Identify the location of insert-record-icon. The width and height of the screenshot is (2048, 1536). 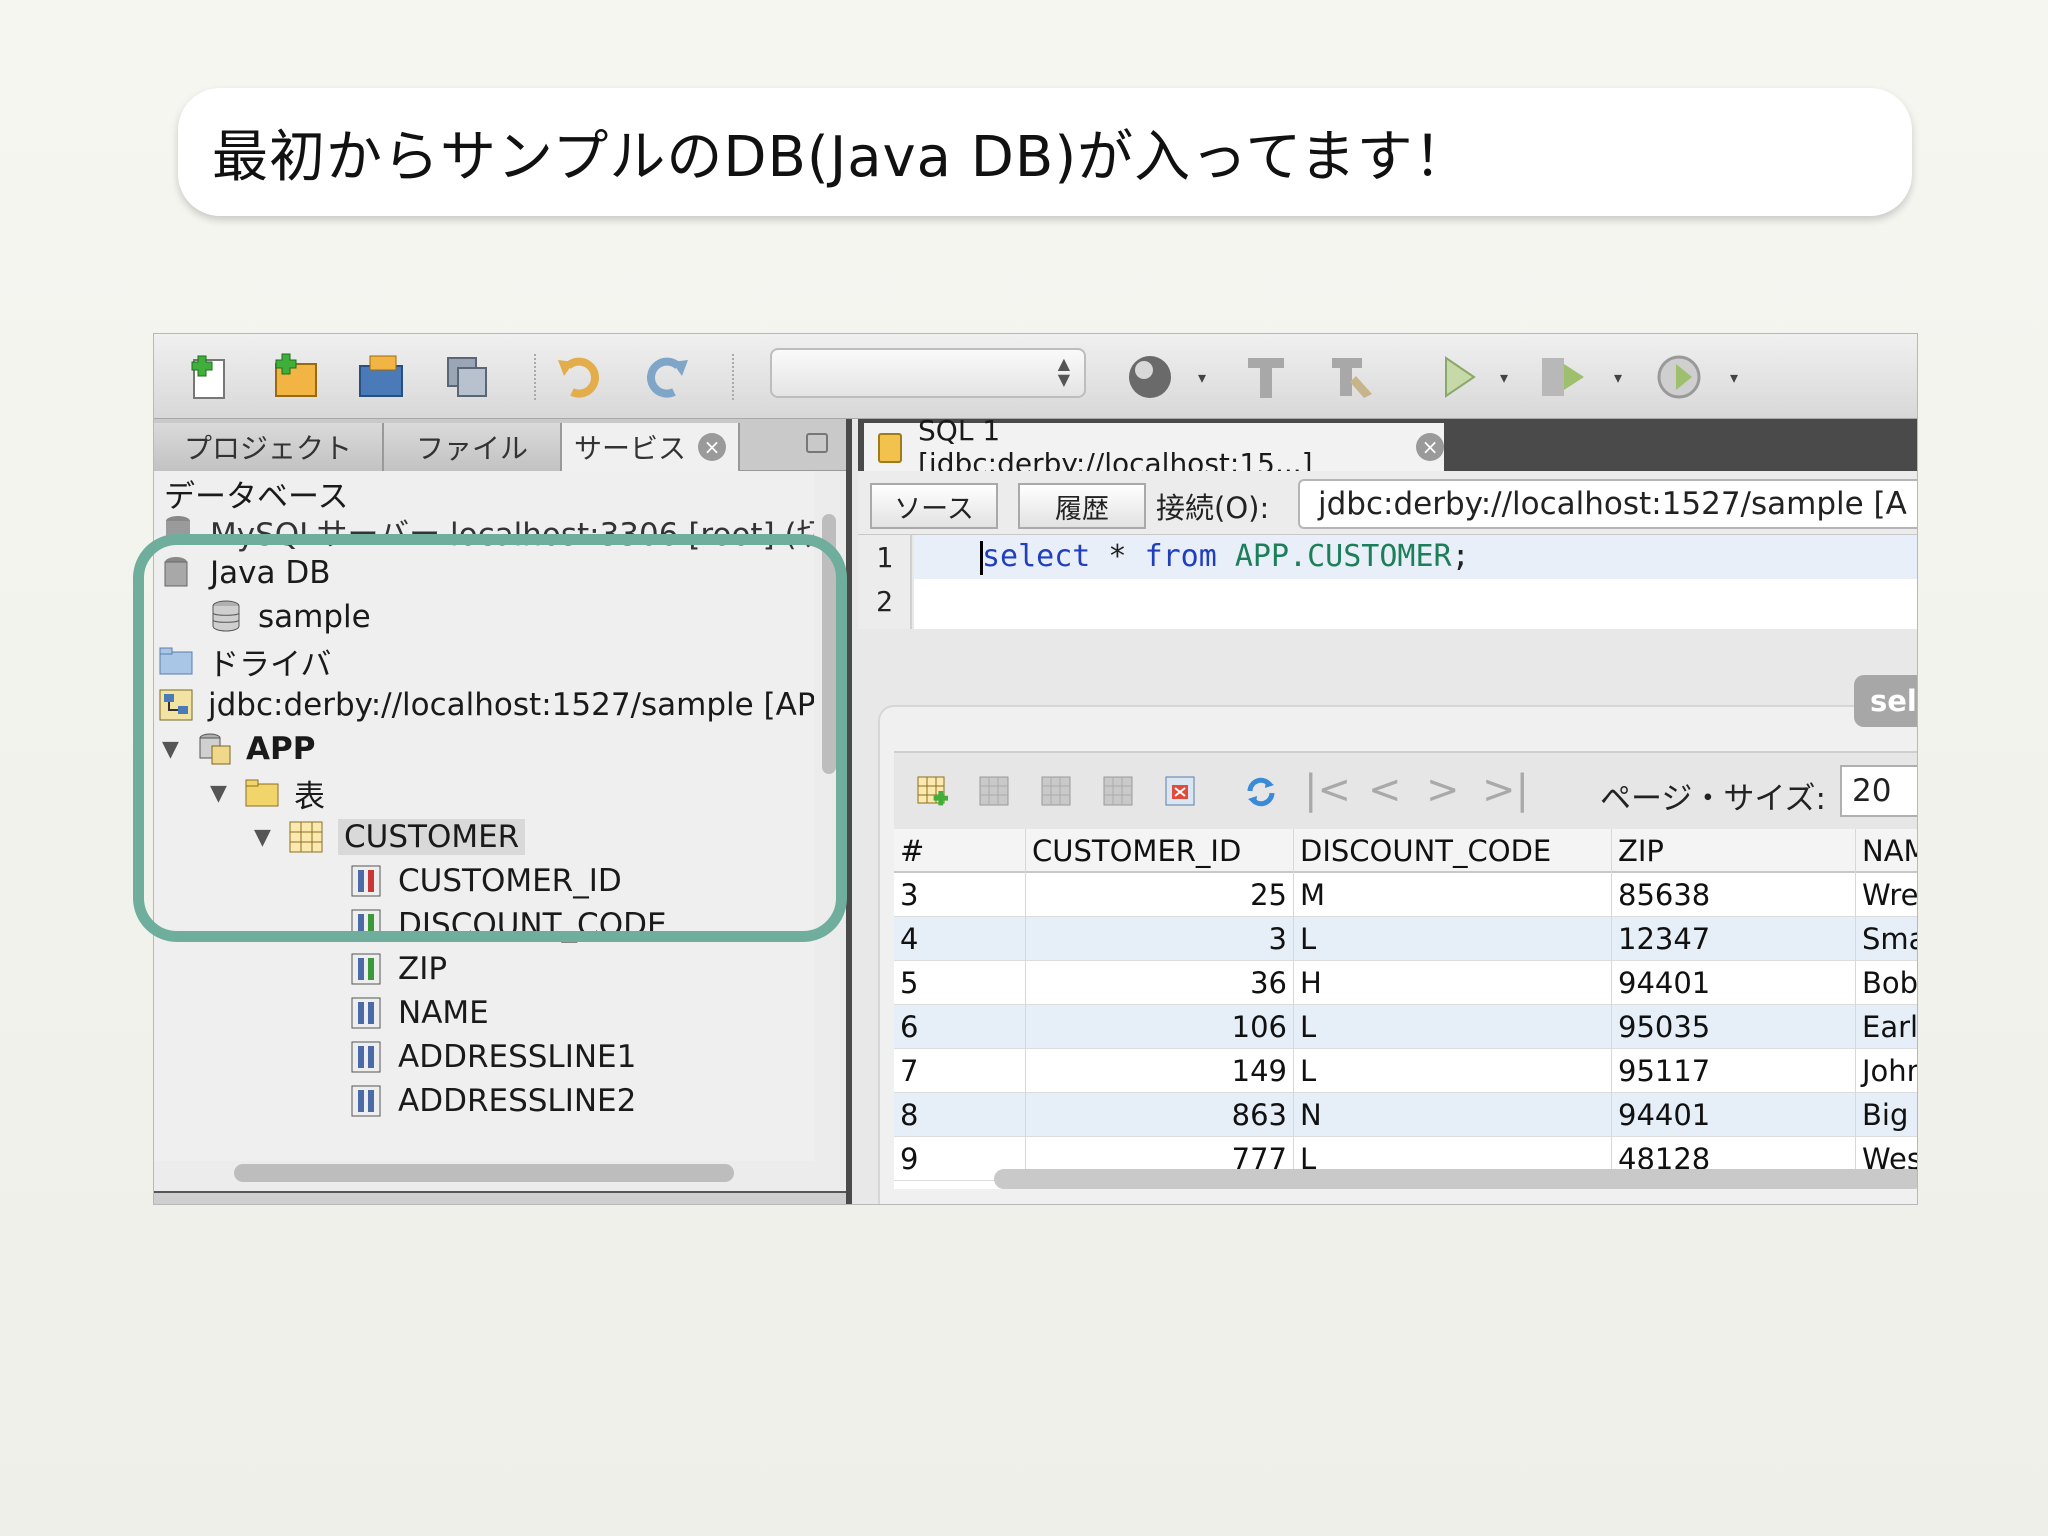
(933, 792).